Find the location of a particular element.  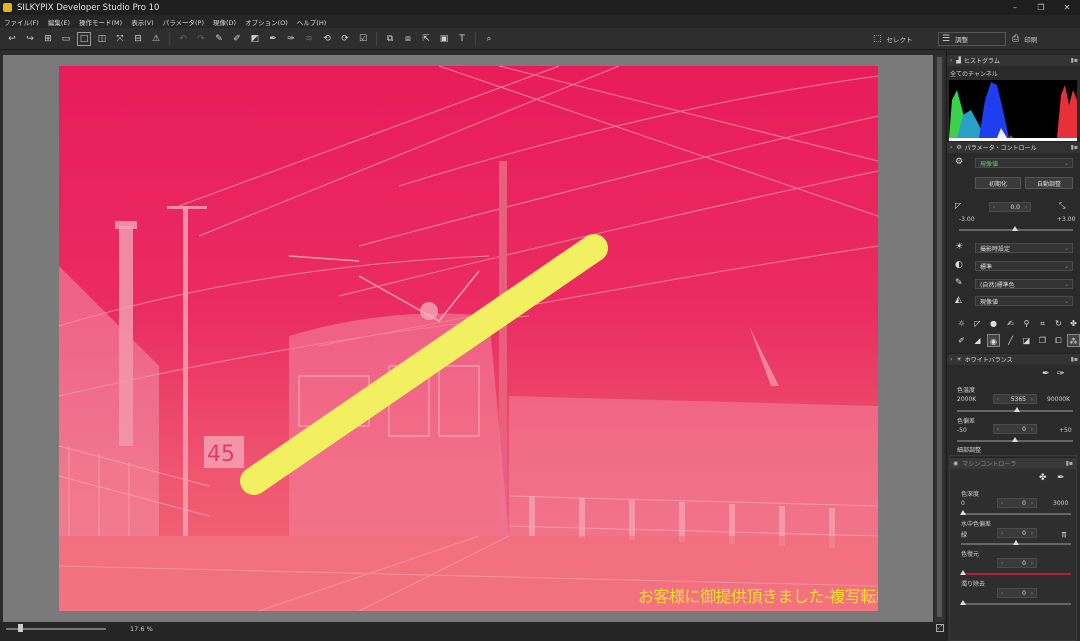

undo-icon: ↶ is located at coordinates (183, 39).